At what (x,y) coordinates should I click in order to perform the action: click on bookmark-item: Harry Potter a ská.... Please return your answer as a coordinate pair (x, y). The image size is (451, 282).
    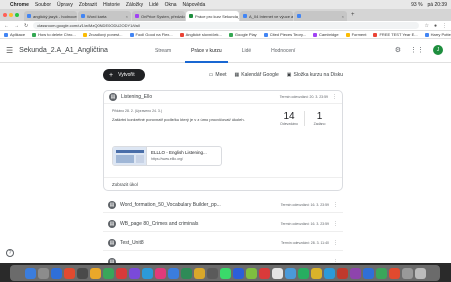
    Looking at the image, I should click on (437, 34).